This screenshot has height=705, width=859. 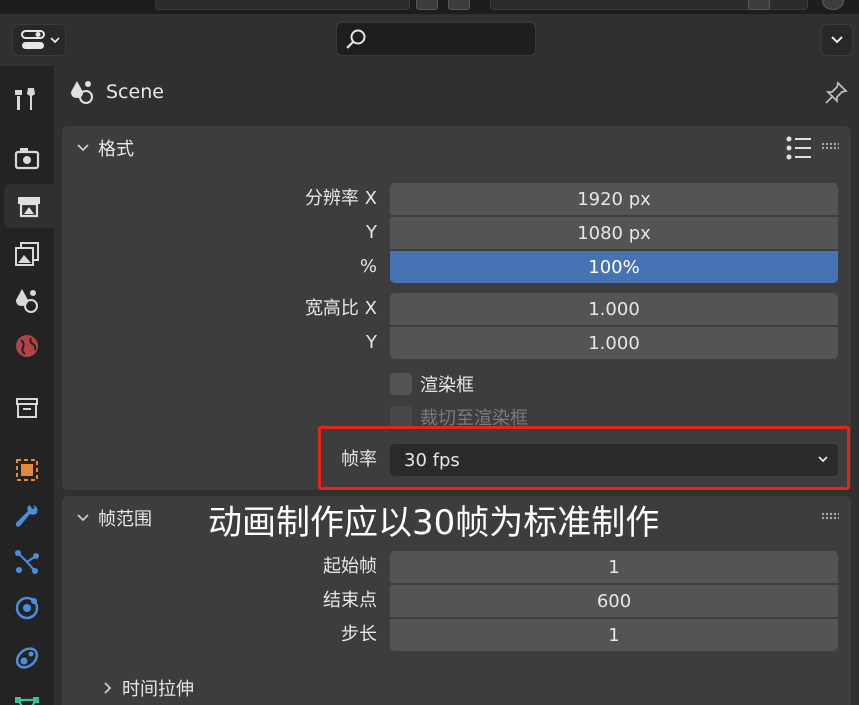 I want to click on crop-region-checkbox: 裁切至渲染框, so click(x=459, y=417).